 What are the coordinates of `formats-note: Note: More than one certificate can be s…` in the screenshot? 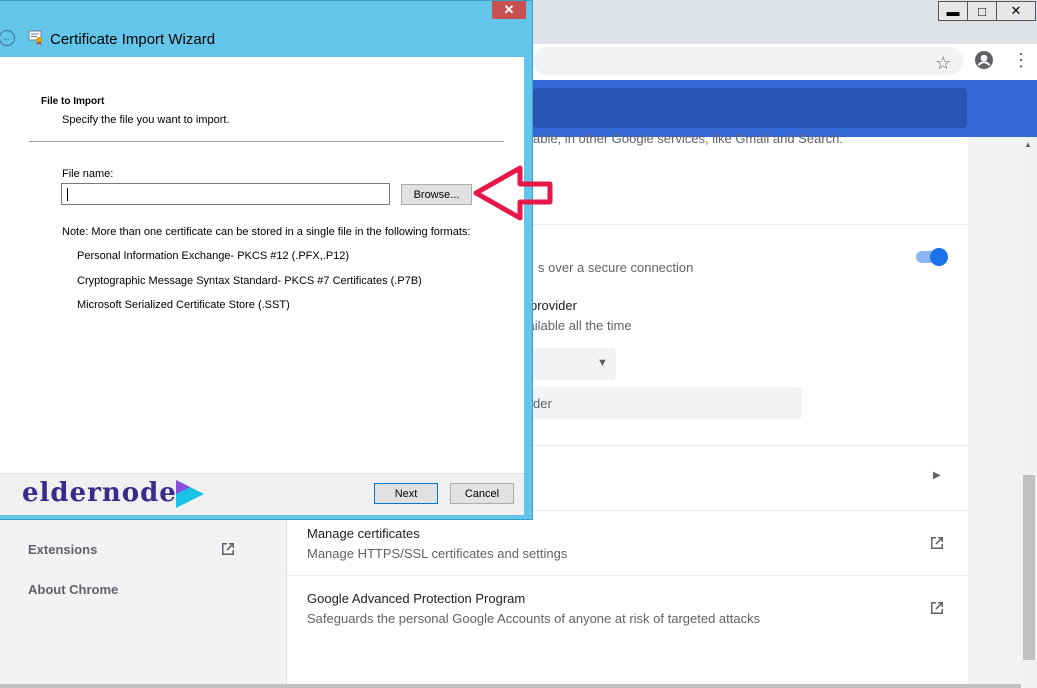 It's located at (266, 232).